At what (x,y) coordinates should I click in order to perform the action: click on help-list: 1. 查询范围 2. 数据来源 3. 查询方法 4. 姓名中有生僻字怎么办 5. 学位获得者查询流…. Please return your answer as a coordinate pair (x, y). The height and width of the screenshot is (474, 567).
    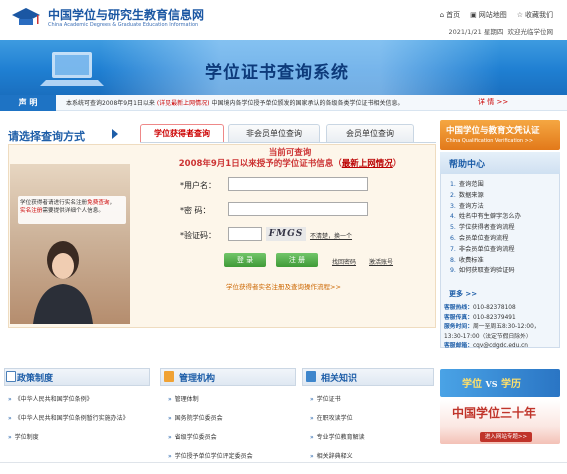
    Looking at the image, I should click on (505, 228).